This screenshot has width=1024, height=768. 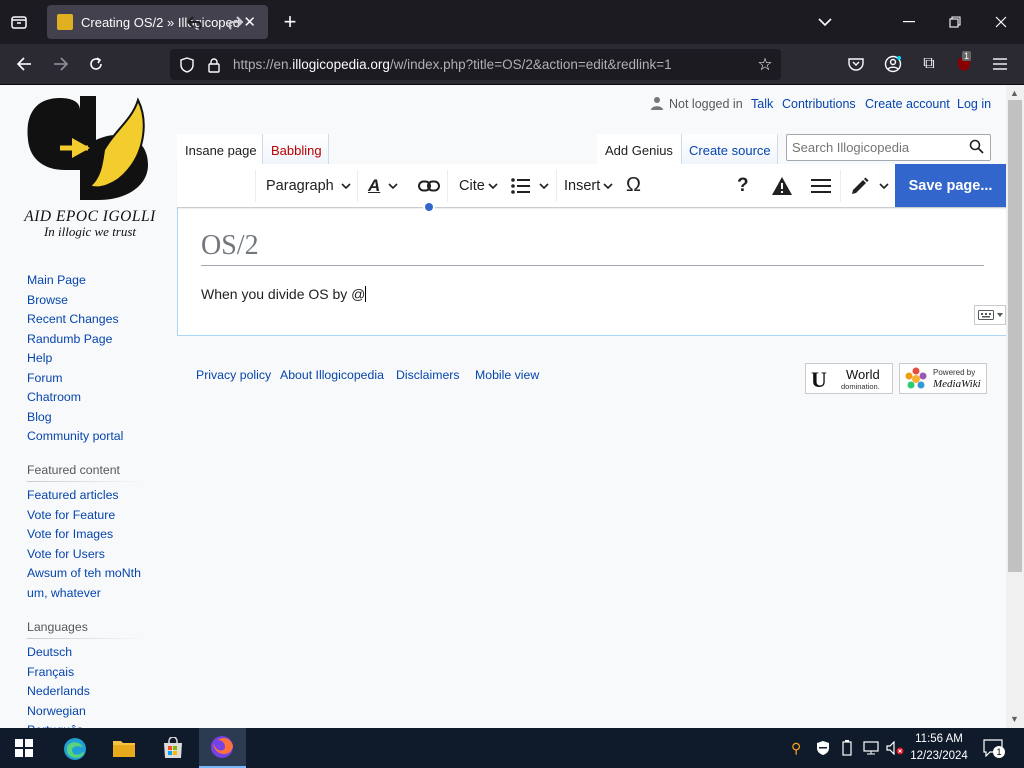 What do you see at coordinates (56, 711) in the screenshot?
I see `sidebar-language-link: Norwegian` at bounding box center [56, 711].